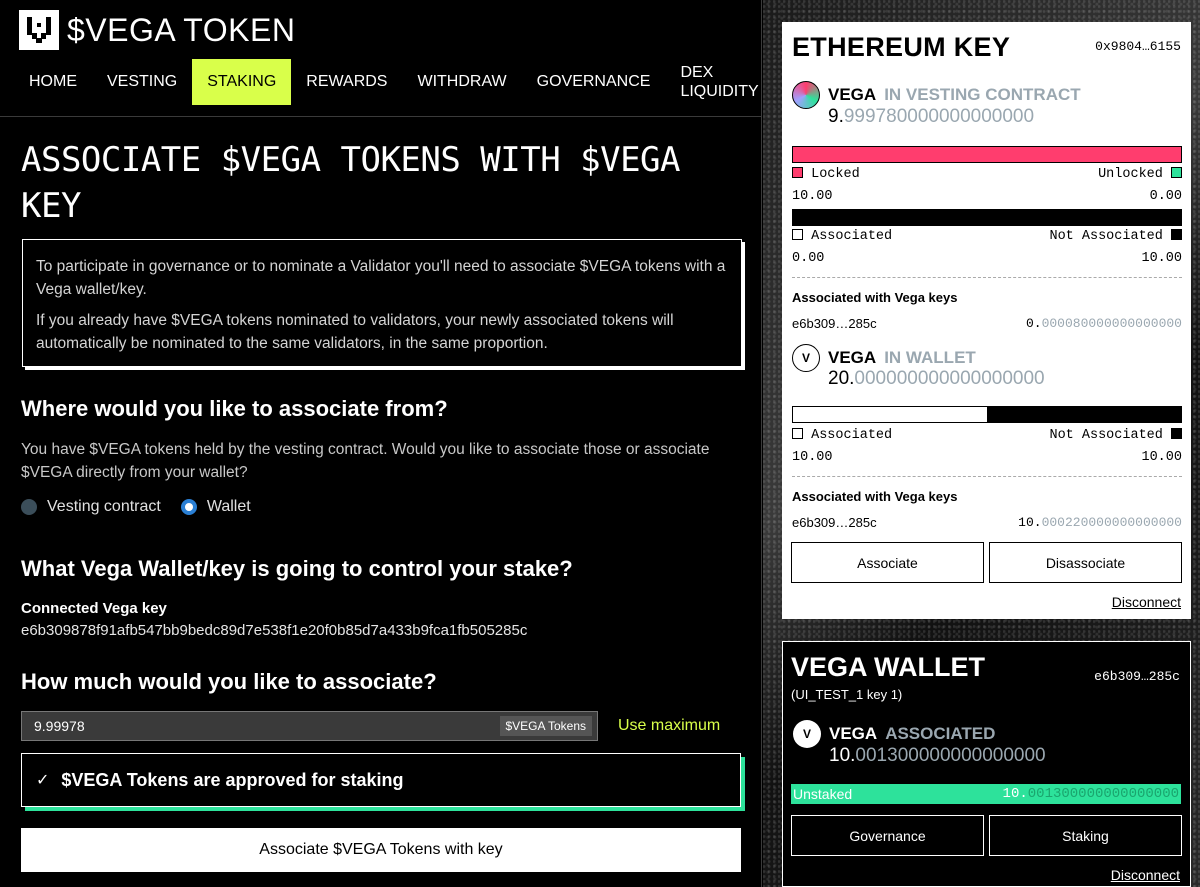 The height and width of the screenshot is (887, 1200). What do you see at coordinates (188, 507) in the screenshot?
I see `radio-wallet` at bounding box center [188, 507].